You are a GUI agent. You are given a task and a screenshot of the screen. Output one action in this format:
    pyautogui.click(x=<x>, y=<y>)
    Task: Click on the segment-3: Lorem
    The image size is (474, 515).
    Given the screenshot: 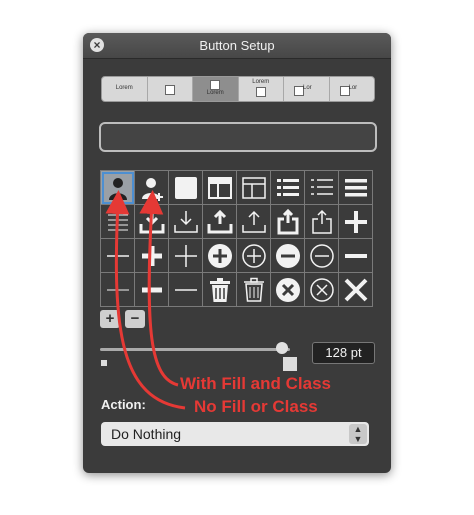 What is the action you would take?
    pyautogui.click(x=261, y=89)
    